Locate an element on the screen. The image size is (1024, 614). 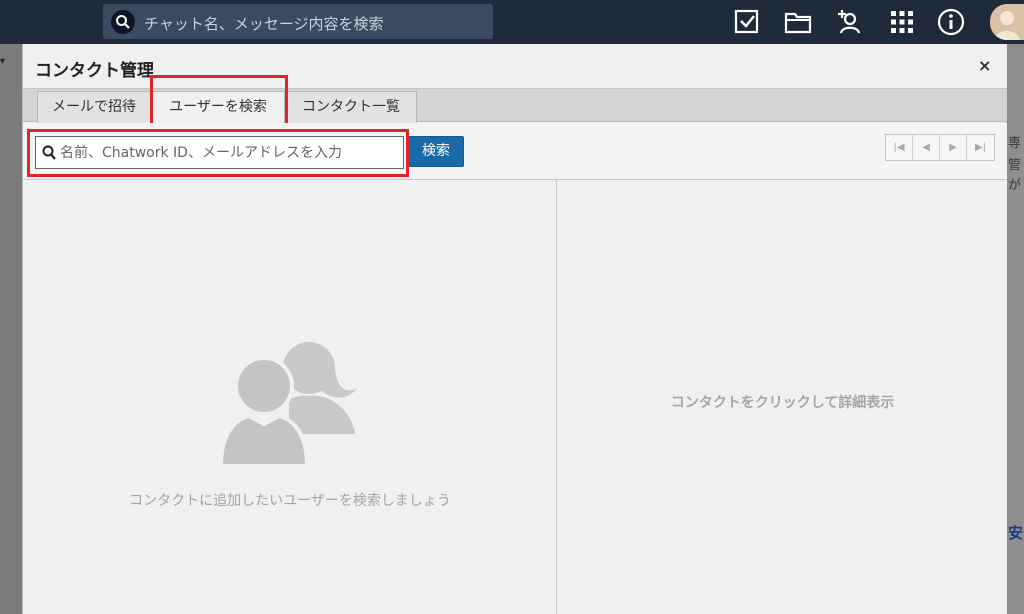
user-search-input is located at coordinates (230, 152).